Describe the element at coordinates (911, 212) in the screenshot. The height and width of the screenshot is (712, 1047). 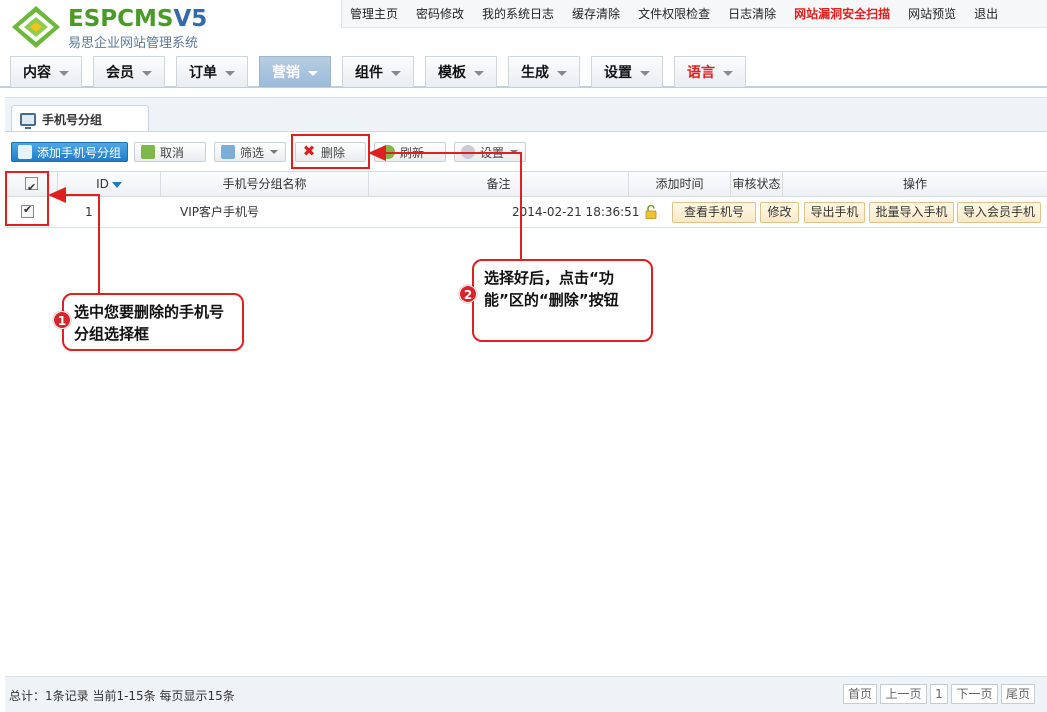
I see `batch-import-button: 批量导入手机` at that location.